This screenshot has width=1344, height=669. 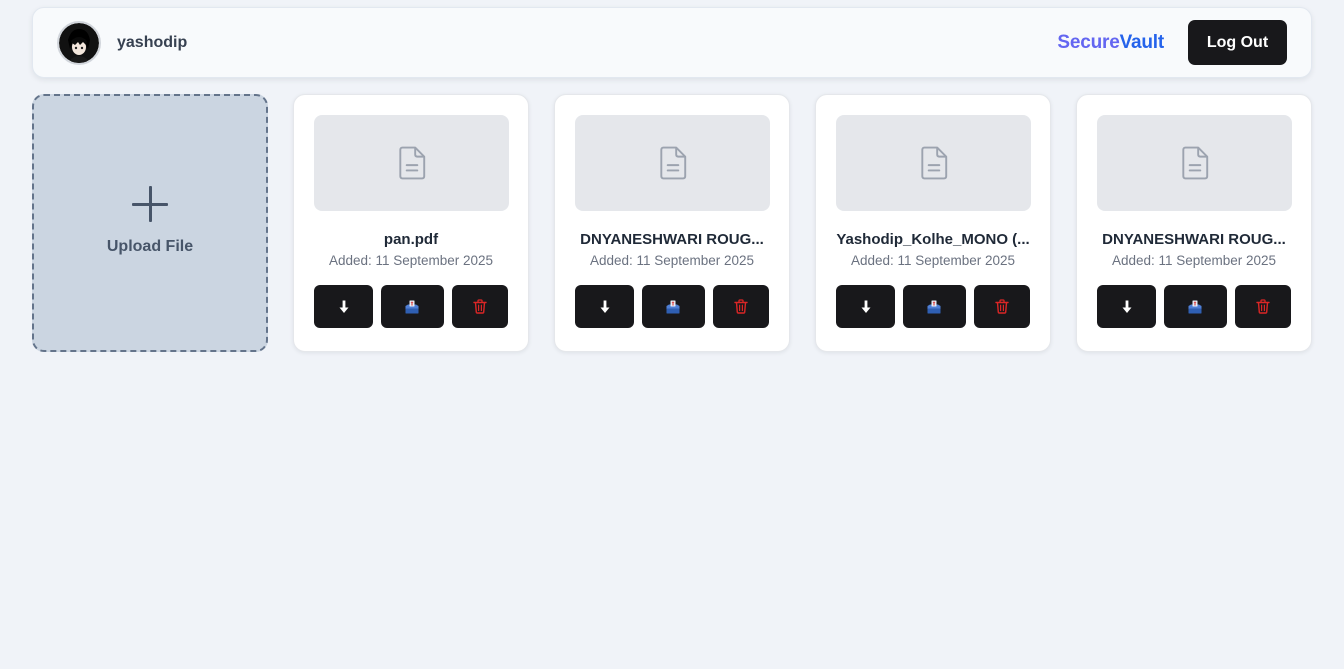 I want to click on upload-file-label: Upload File, so click(x=150, y=246).